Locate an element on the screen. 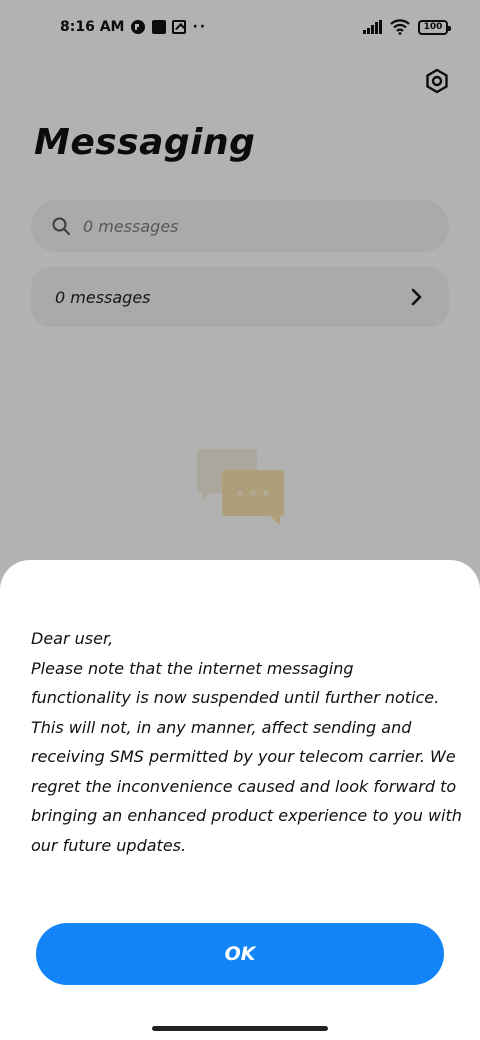 This screenshot has width=480, height=1040. notice-line: Please note that the internet messaging is located at coordinates (192, 668).